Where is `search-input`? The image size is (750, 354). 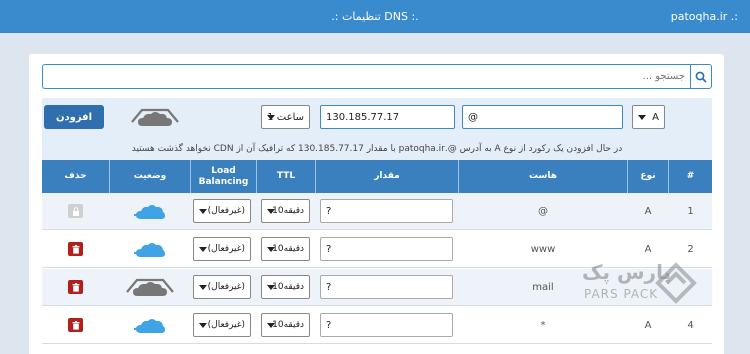
search-input is located at coordinates (367, 76).